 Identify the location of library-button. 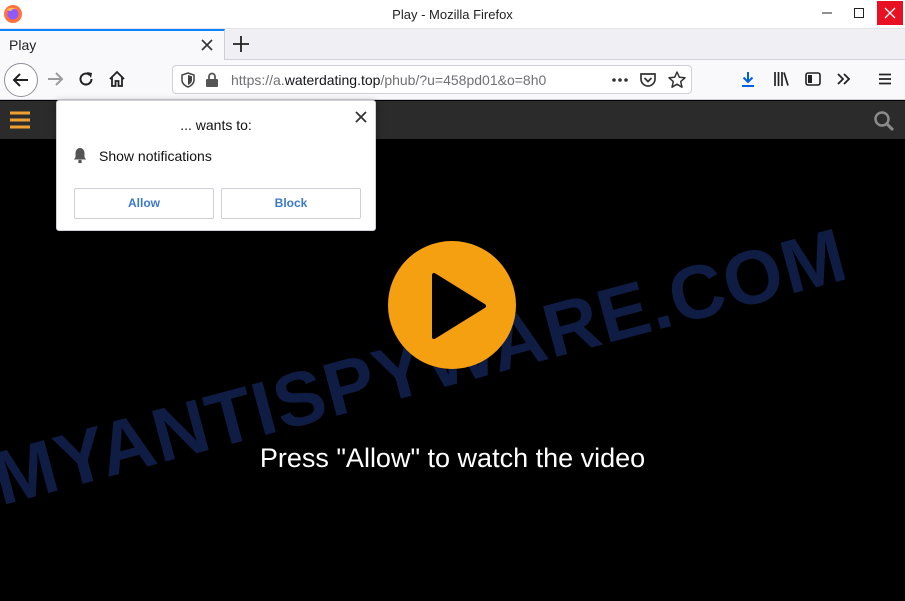
(781, 79).